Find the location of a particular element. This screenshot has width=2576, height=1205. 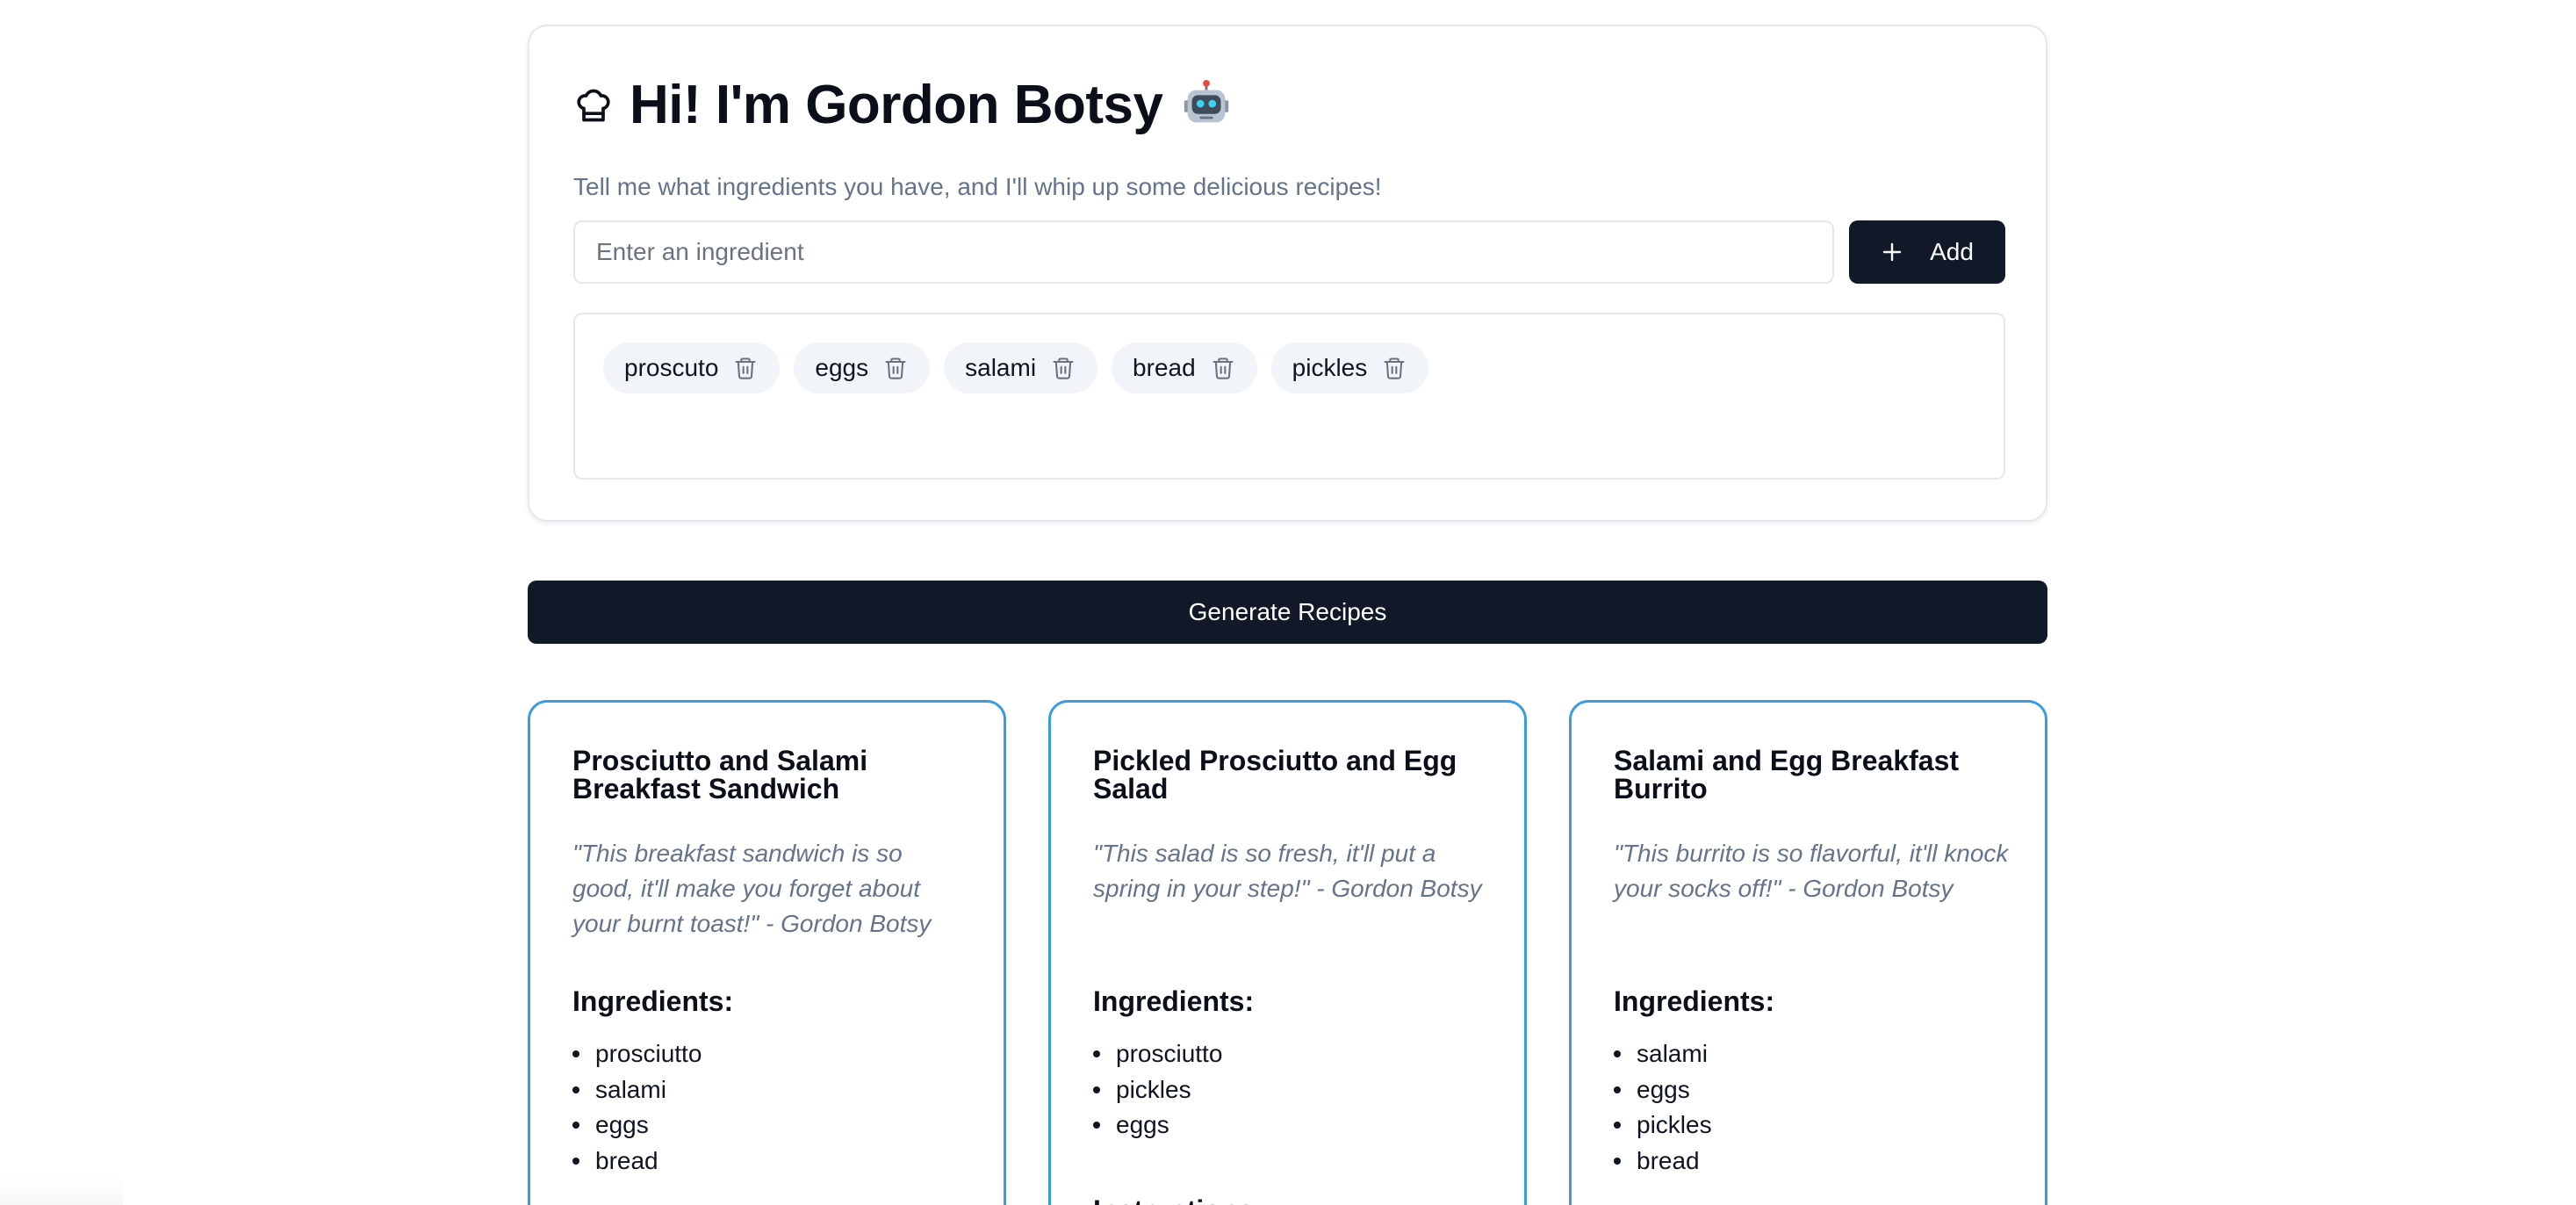

title-row: Hi! I'm Gordon Botsy is located at coordinates (904, 105).